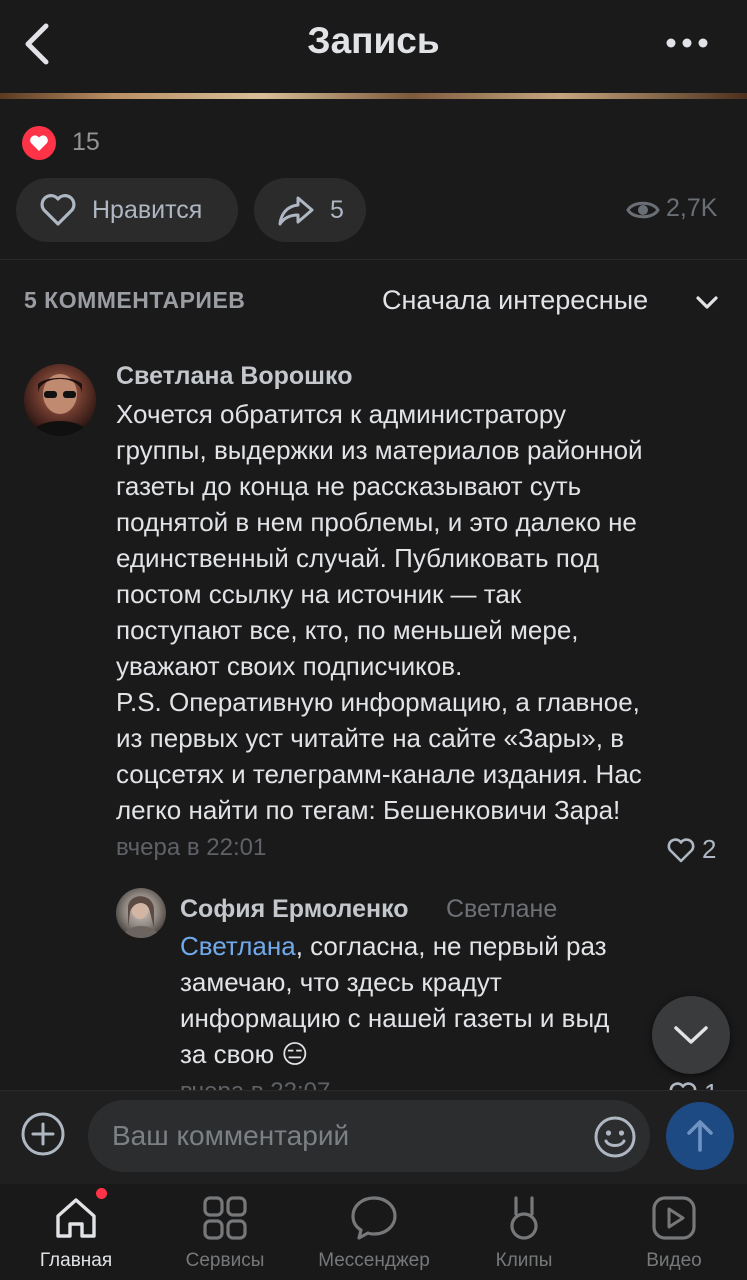 The height and width of the screenshot is (1280, 747). I want to click on eye-icon, so click(643, 210).